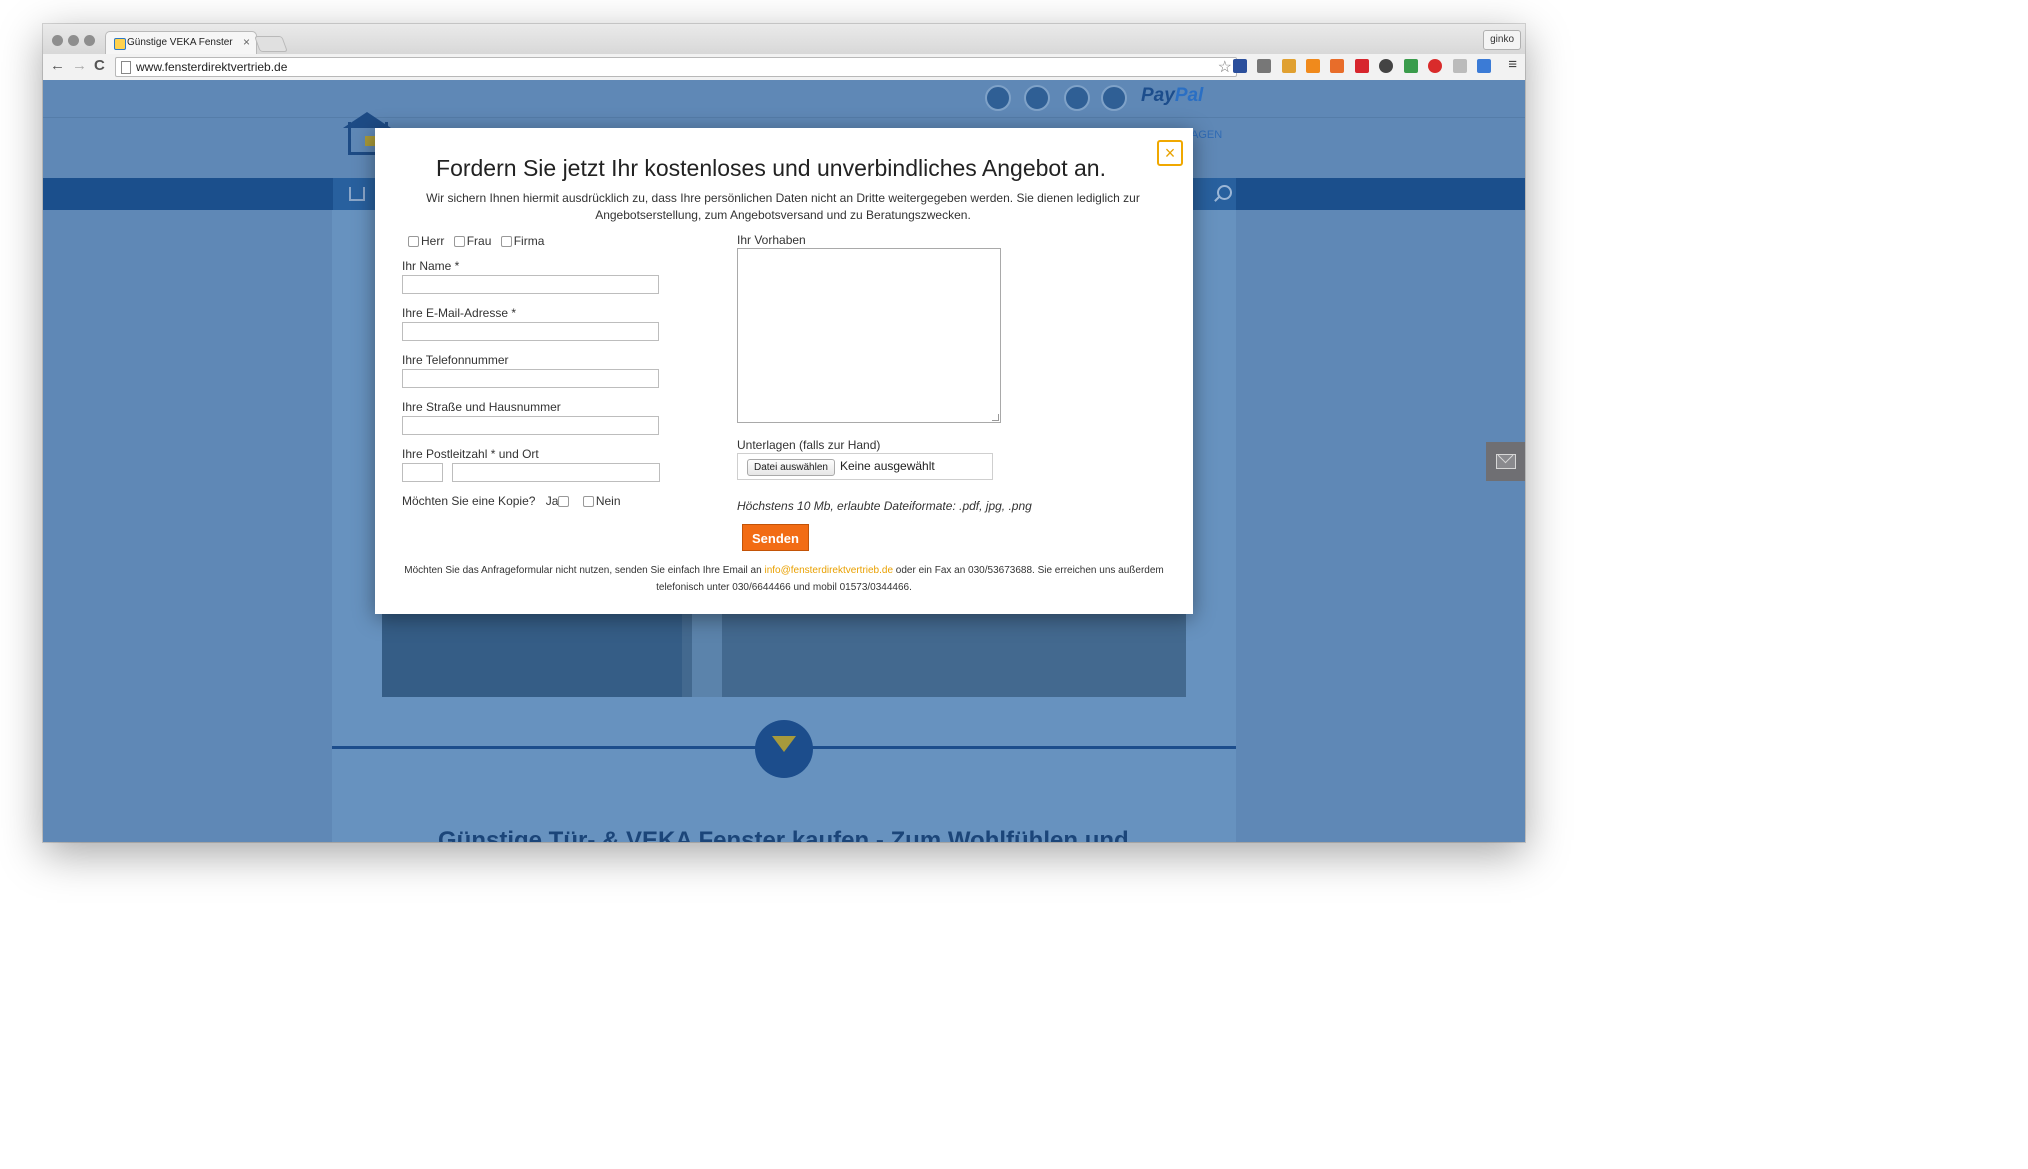 Image resolution: width=2028 pixels, height=1169 pixels. What do you see at coordinates (481, 407) in the screenshot?
I see `street-label: Ihre Straße und Hausnummer` at bounding box center [481, 407].